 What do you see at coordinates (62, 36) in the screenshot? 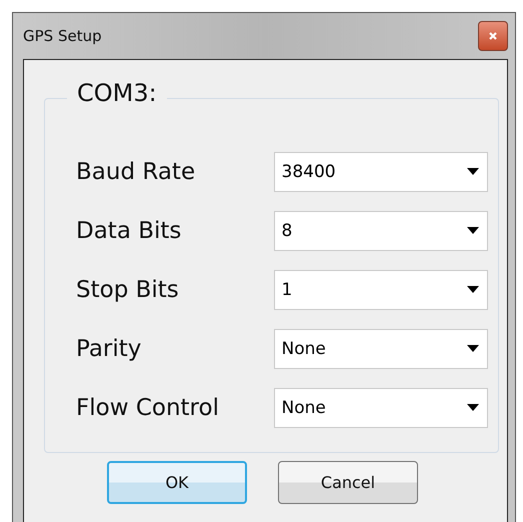
I see `window-title: GPS Setup` at bounding box center [62, 36].